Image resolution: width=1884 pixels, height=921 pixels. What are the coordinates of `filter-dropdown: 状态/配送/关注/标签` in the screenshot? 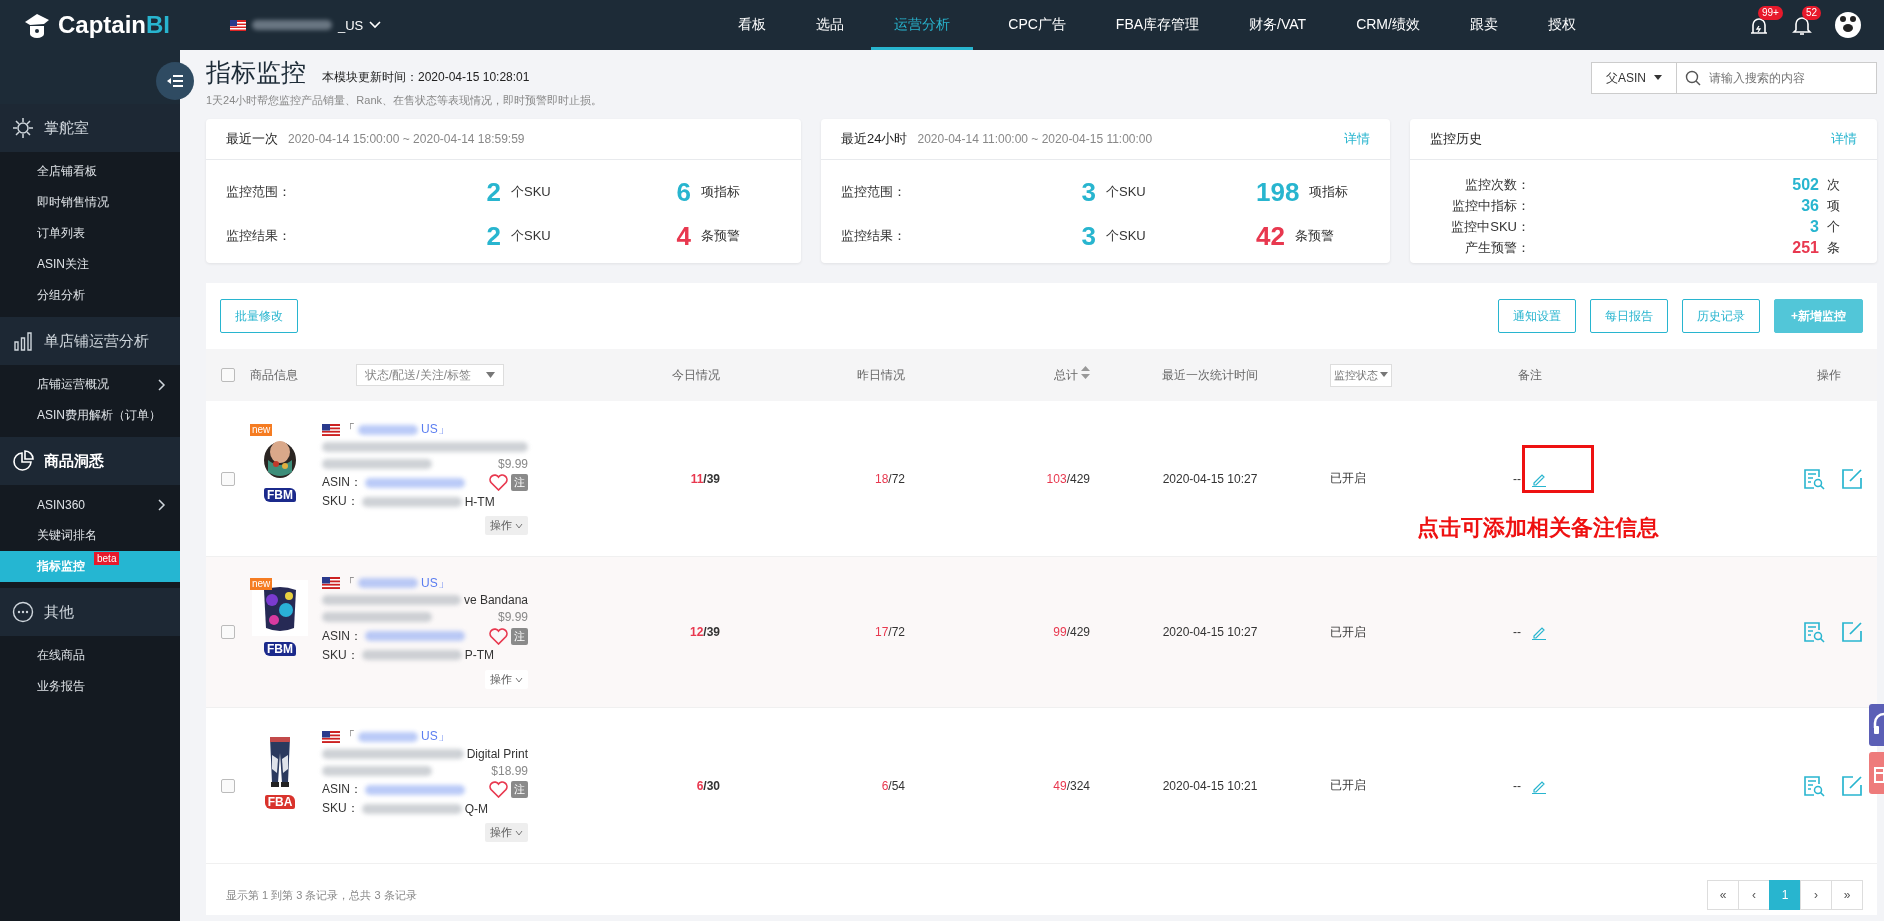 It's located at (430, 375).